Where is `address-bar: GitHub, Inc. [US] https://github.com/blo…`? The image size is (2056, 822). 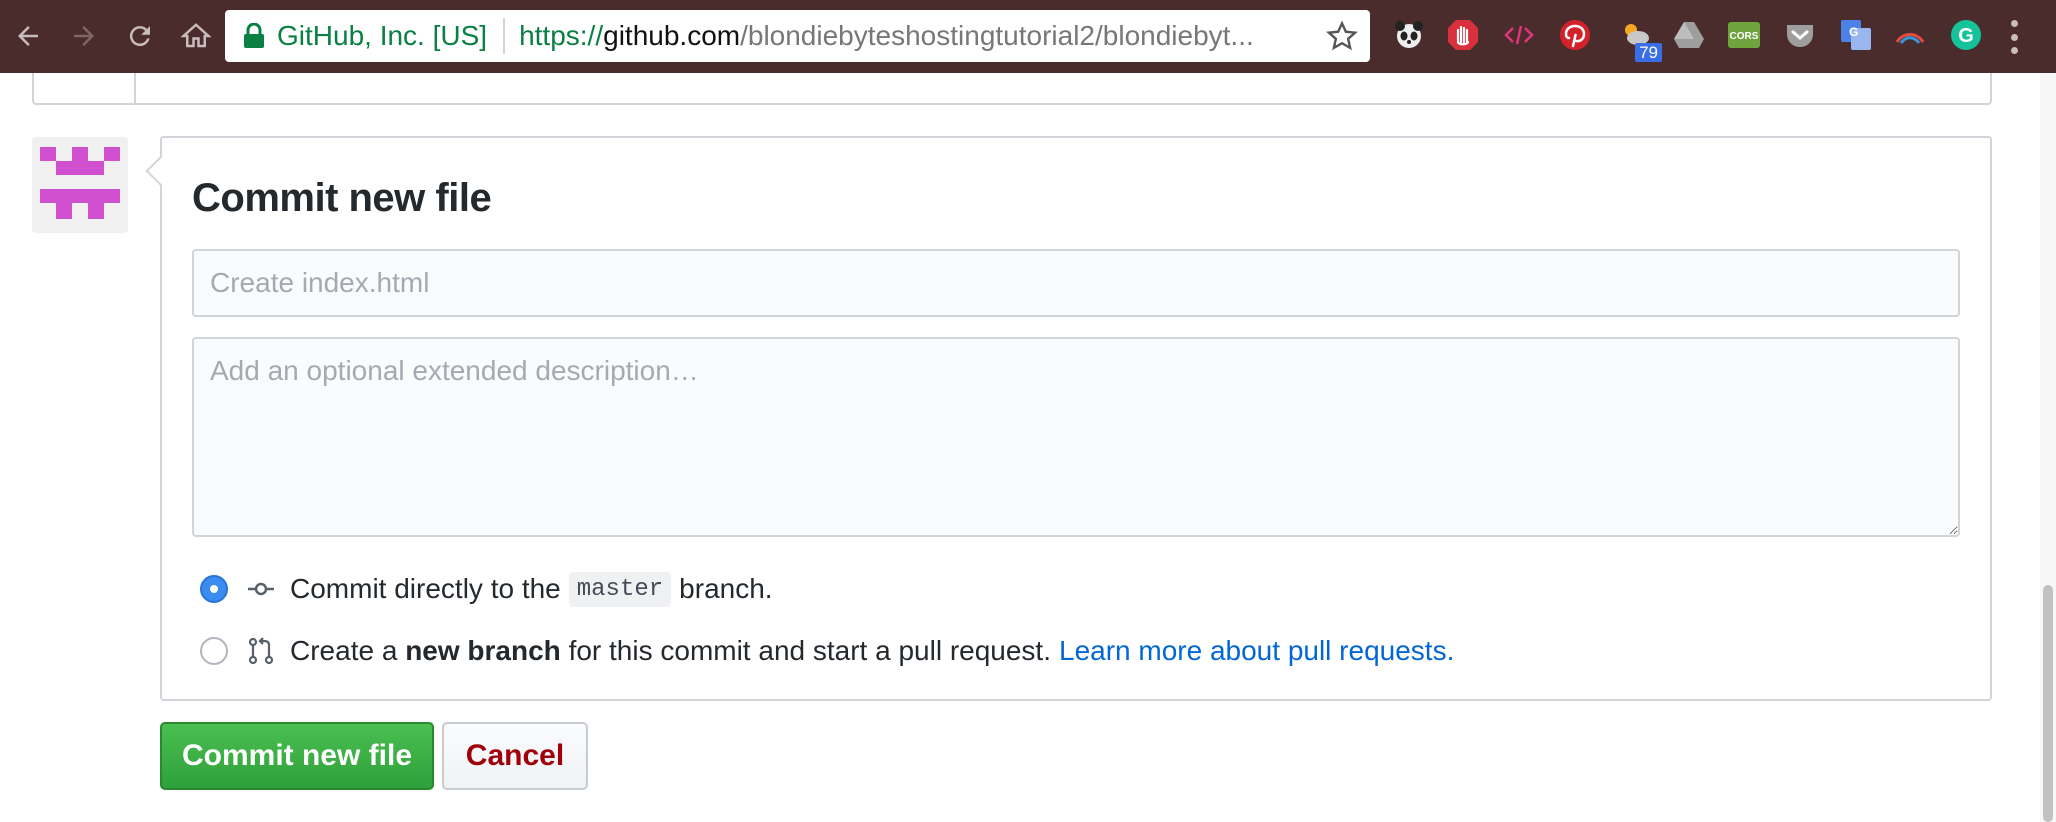 address-bar: GitHub, Inc. [US] https://github.com/blo… is located at coordinates (797, 36).